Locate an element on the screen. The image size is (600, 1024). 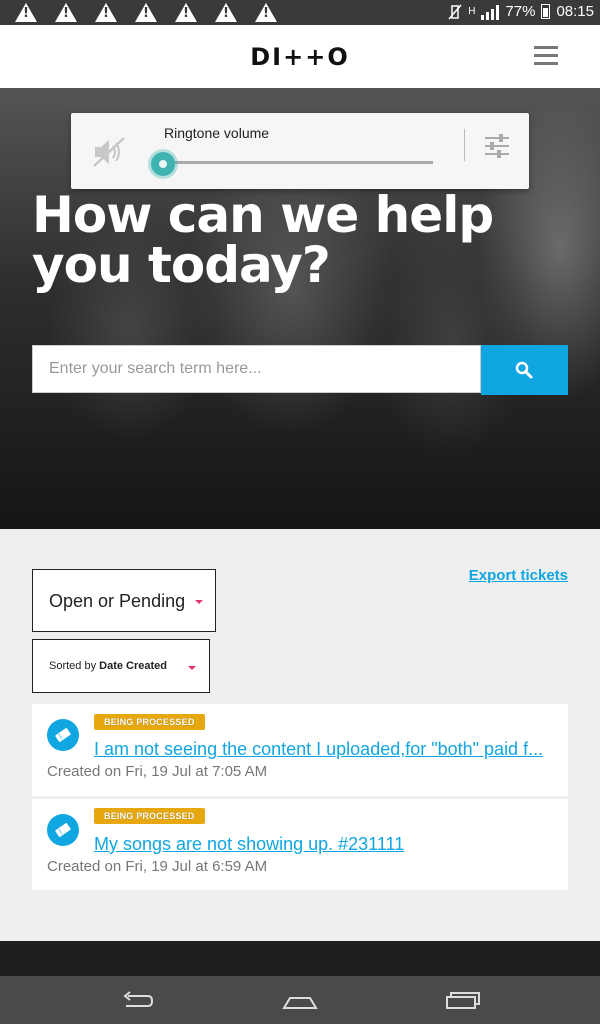
home-icon is located at coordinates (300, 1000).